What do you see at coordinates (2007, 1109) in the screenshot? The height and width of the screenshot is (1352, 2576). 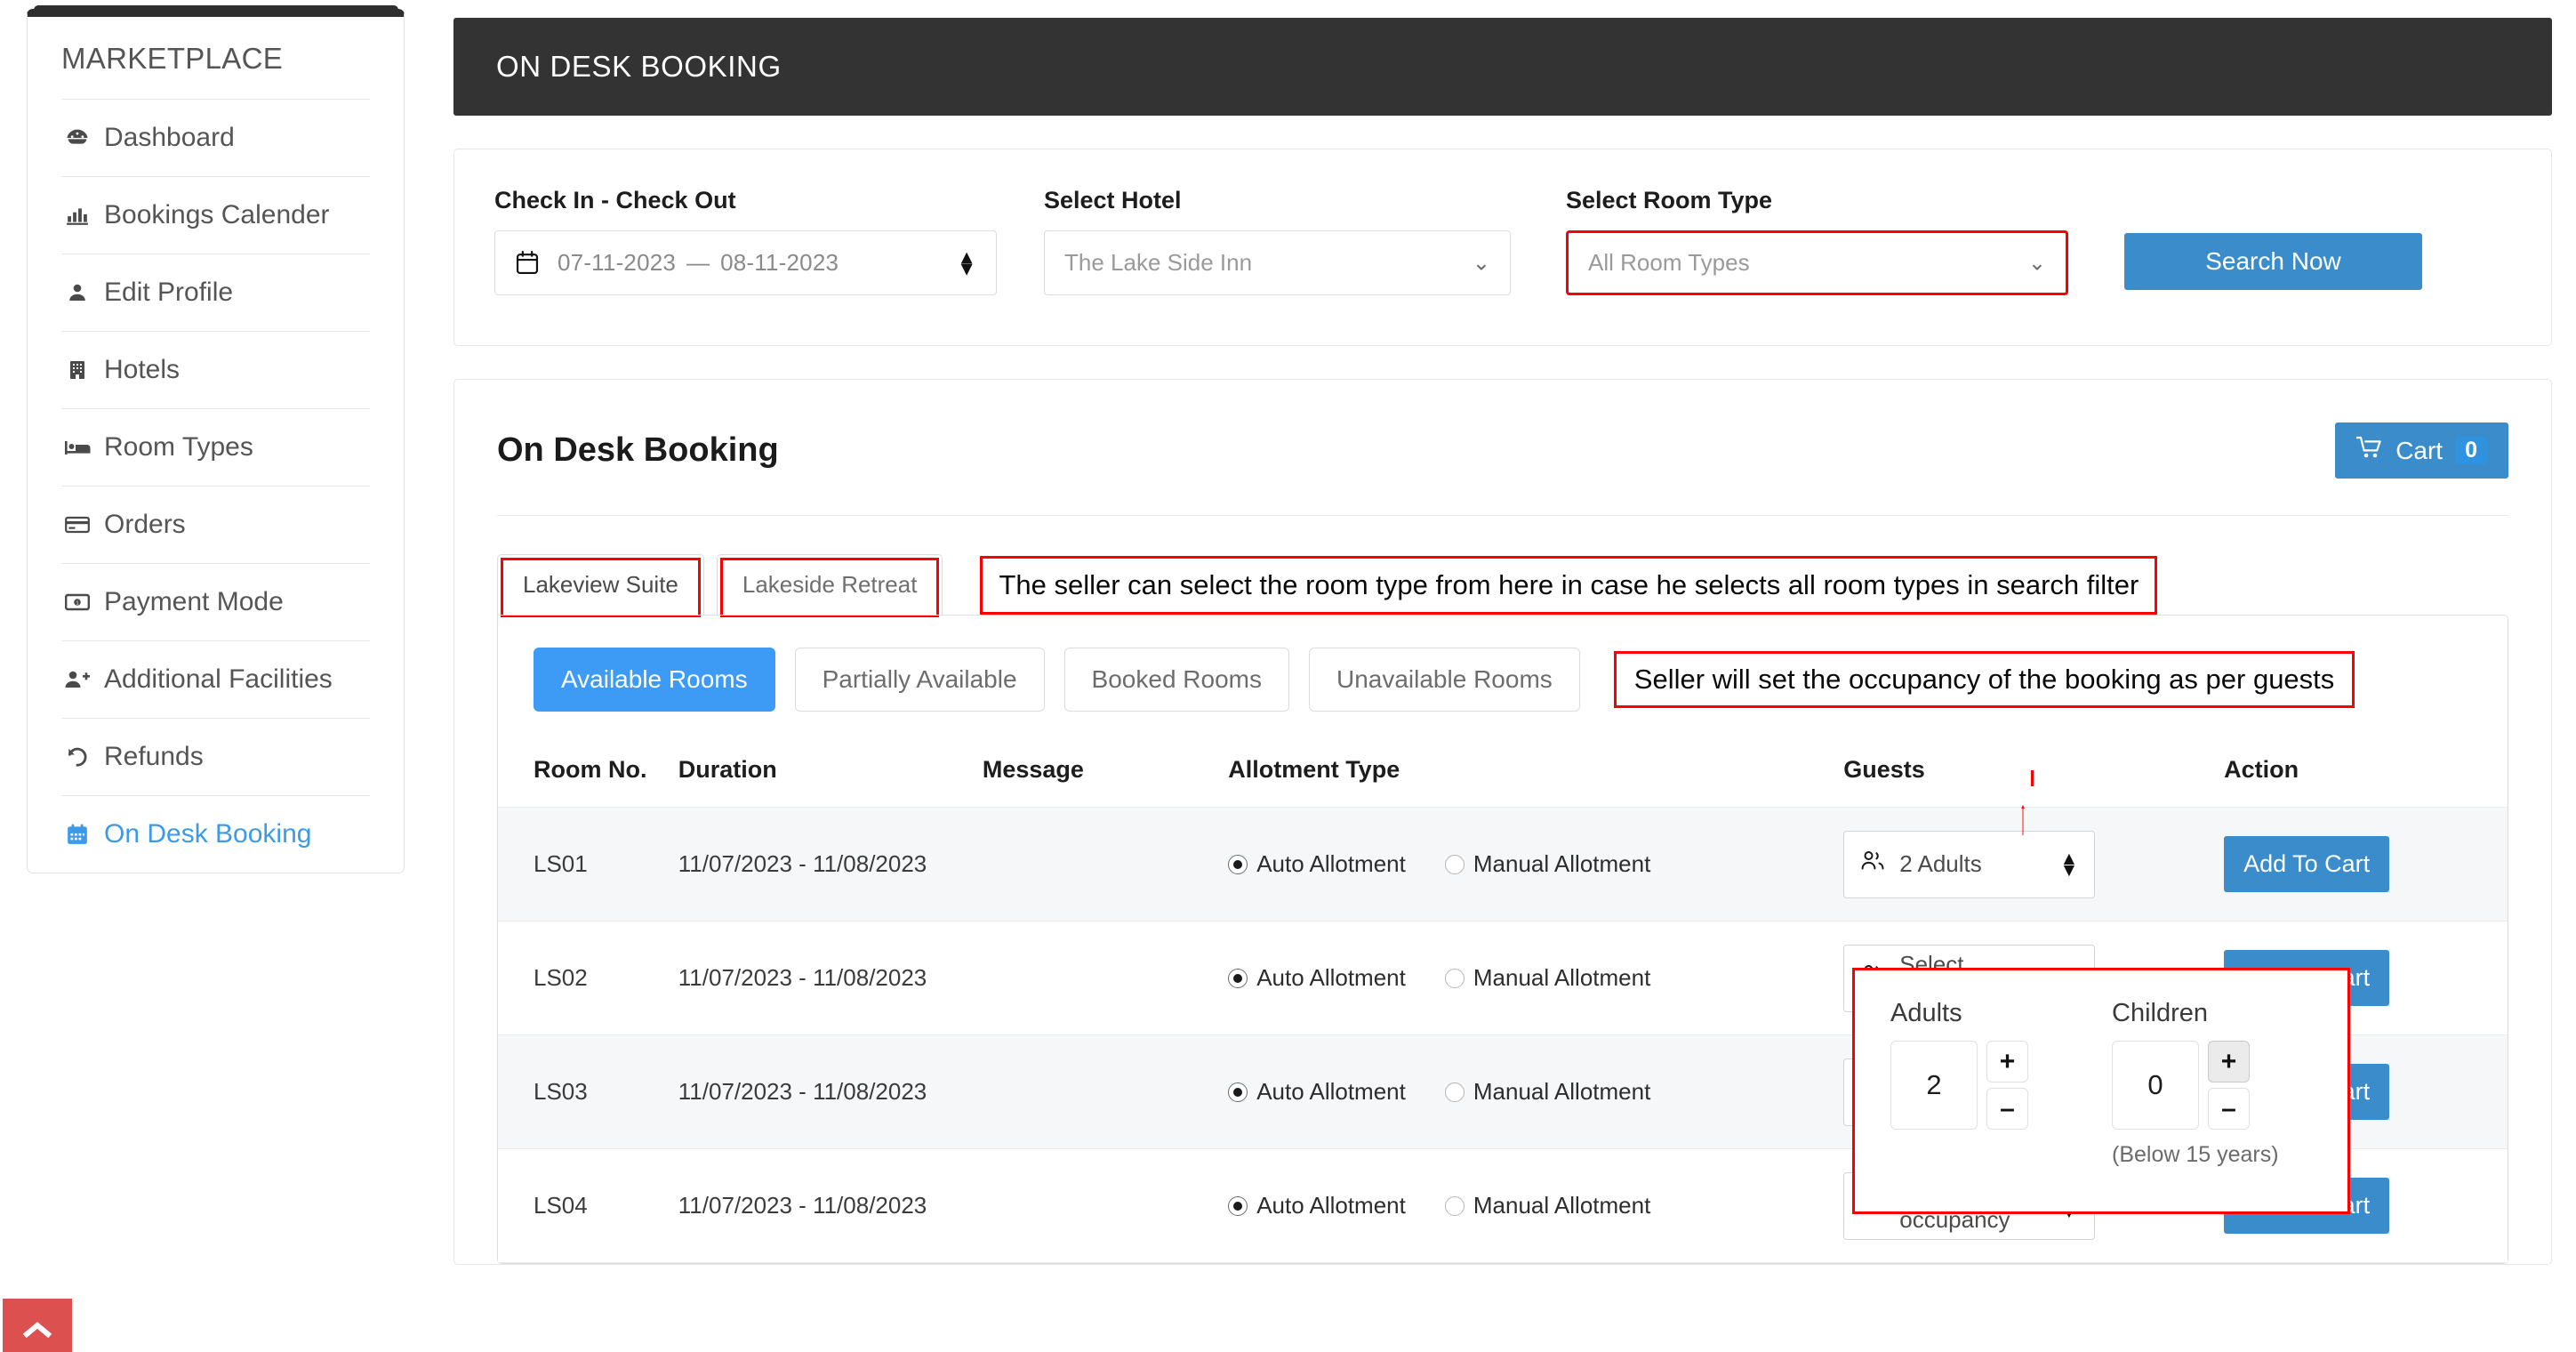 I see `adults-decrement-button: –` at bounding box center [2007, 1109].